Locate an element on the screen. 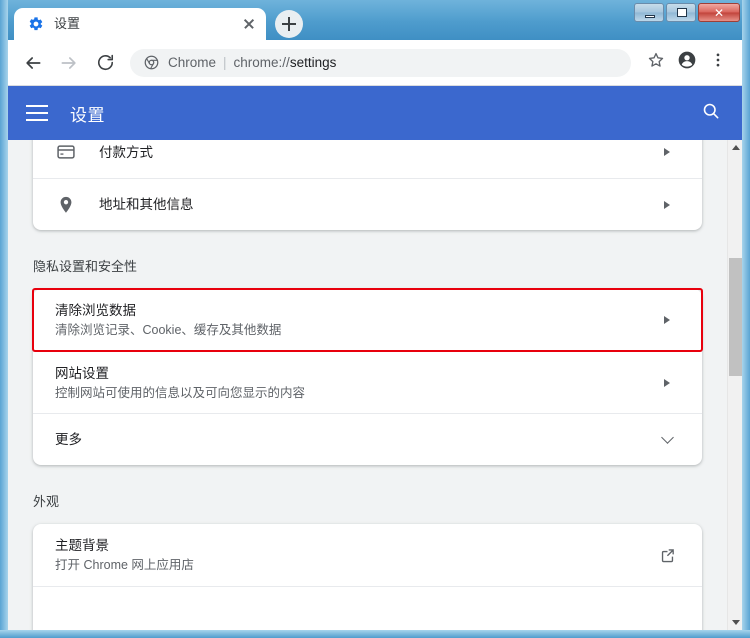 This screenshot has height=638, width=750. profile-button is located at coordinates (687, 63).